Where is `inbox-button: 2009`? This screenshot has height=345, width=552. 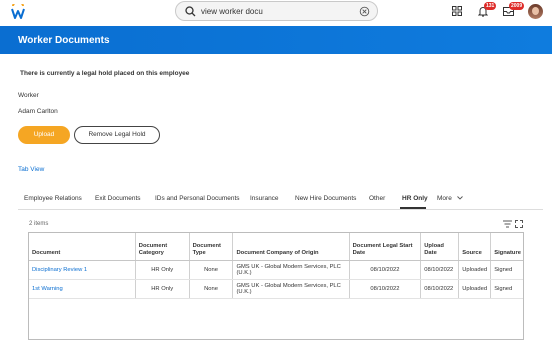
inbox-button: 2009 is located at coordinates (514, 10).